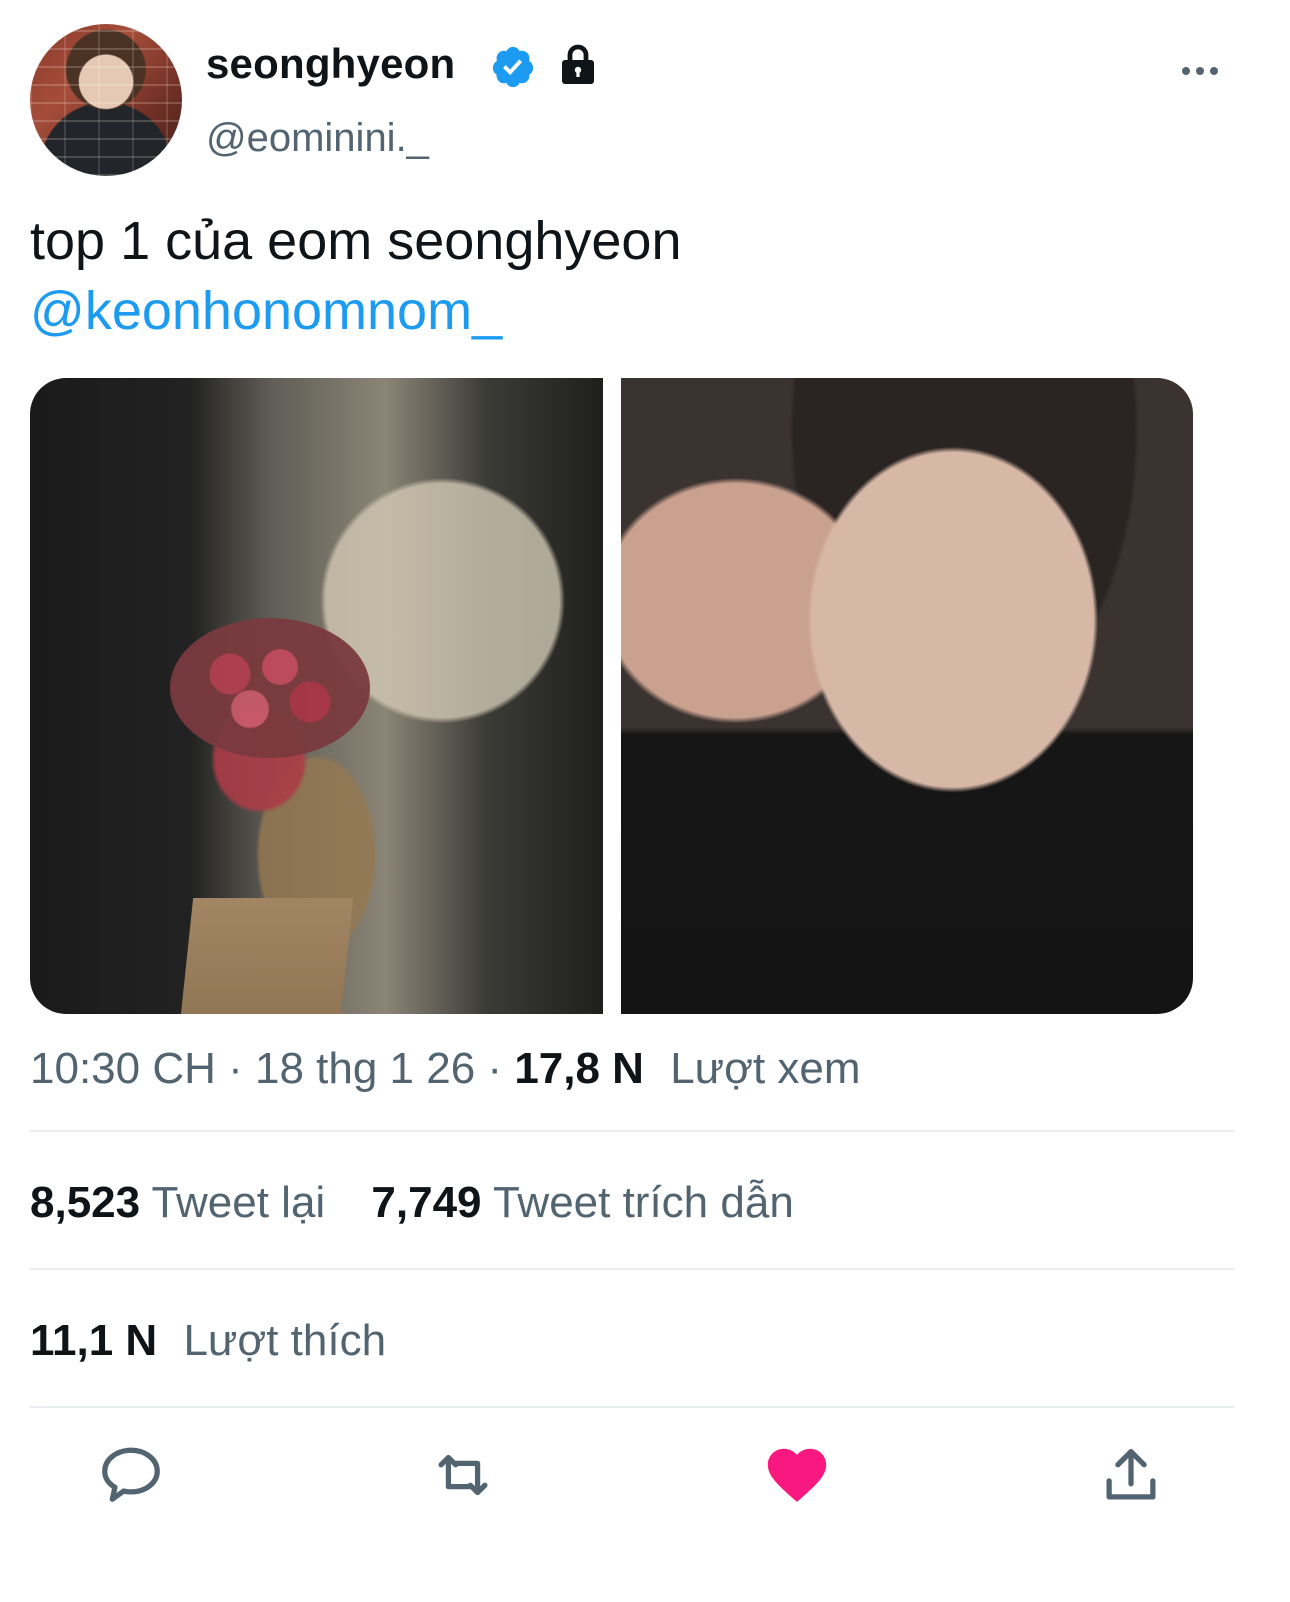 The image size is (1290, 1602). Describe the element at coordinates (1200, 71) in the screenshot. I see `more-options-icon` at that location.